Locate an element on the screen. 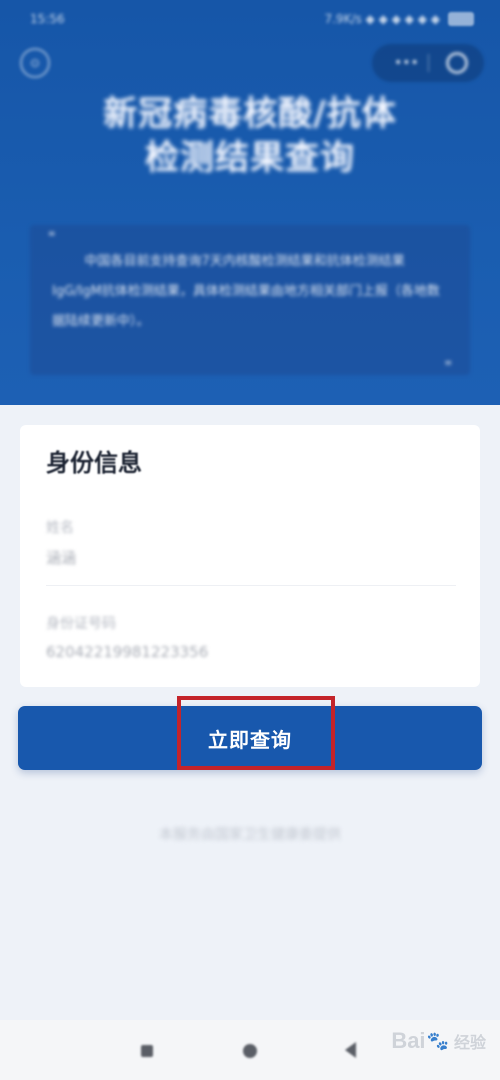 The height and width of the screenshot is (1080, 500). back-triangle-icon is located at coordinates (350, 1050).